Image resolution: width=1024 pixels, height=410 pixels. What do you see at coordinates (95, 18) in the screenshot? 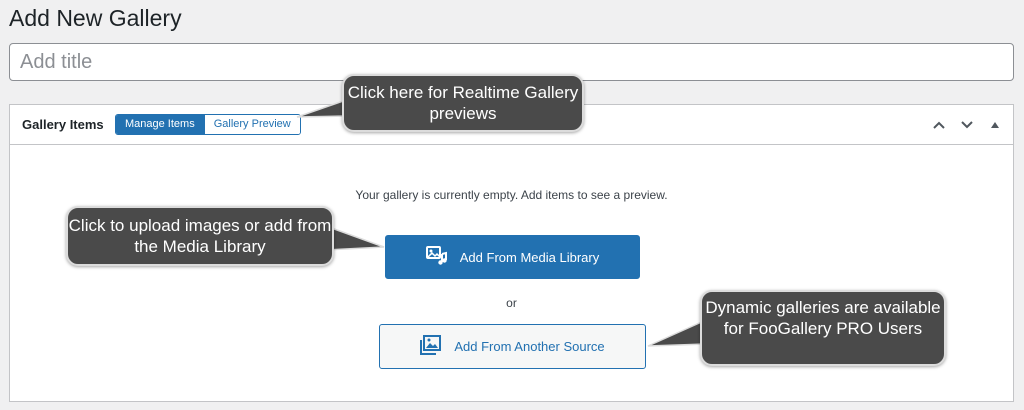
I see `page-title: Add New Gallery` at bounding box center [95, 18].